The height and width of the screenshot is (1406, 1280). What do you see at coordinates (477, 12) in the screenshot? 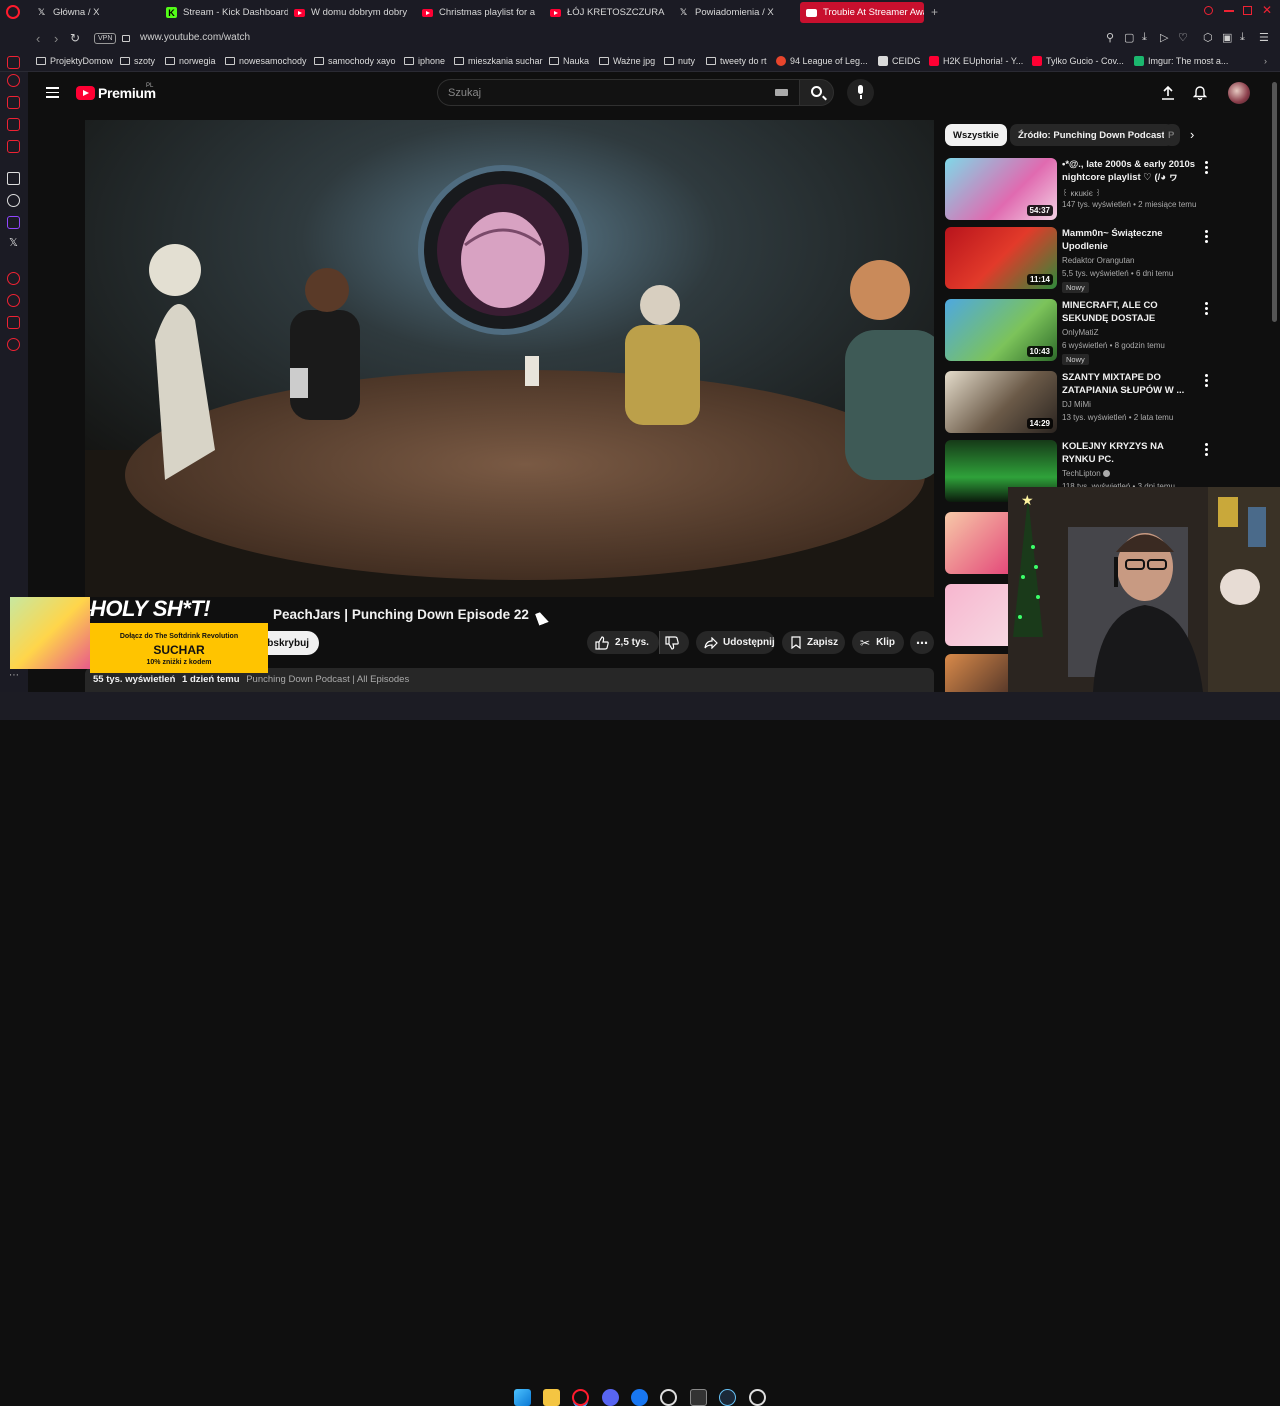
I see `tab-youtube-2: Christmas playlist for a co` at bounding box center [477, 12].